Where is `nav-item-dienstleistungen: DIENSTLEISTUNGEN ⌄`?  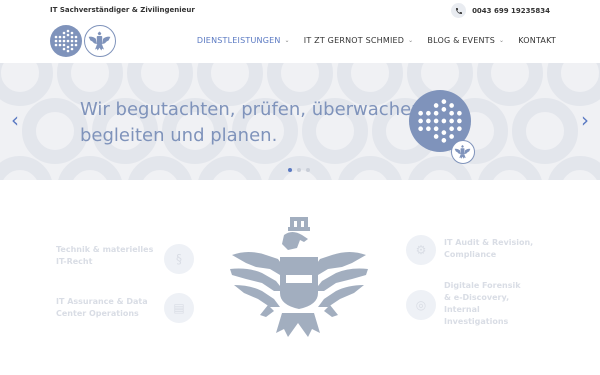 nav-item-dienstleistungen: DIENSTLEISTUNGEN ⌄ is located at coordinates (243, 40).